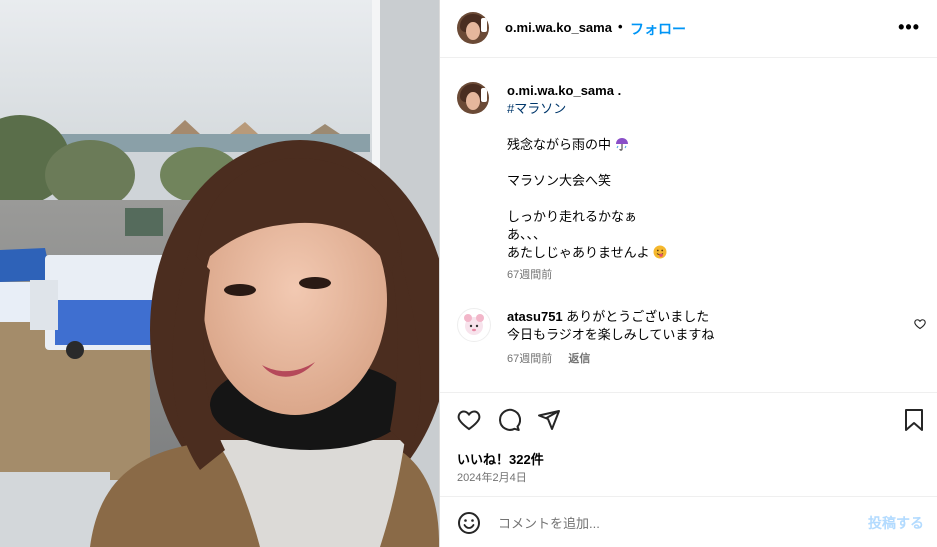 This screenshot has height=547, width=937. Describe the element at coordinates (619, 90) in the screenshot. I see `caption-trailing: .` at that location.